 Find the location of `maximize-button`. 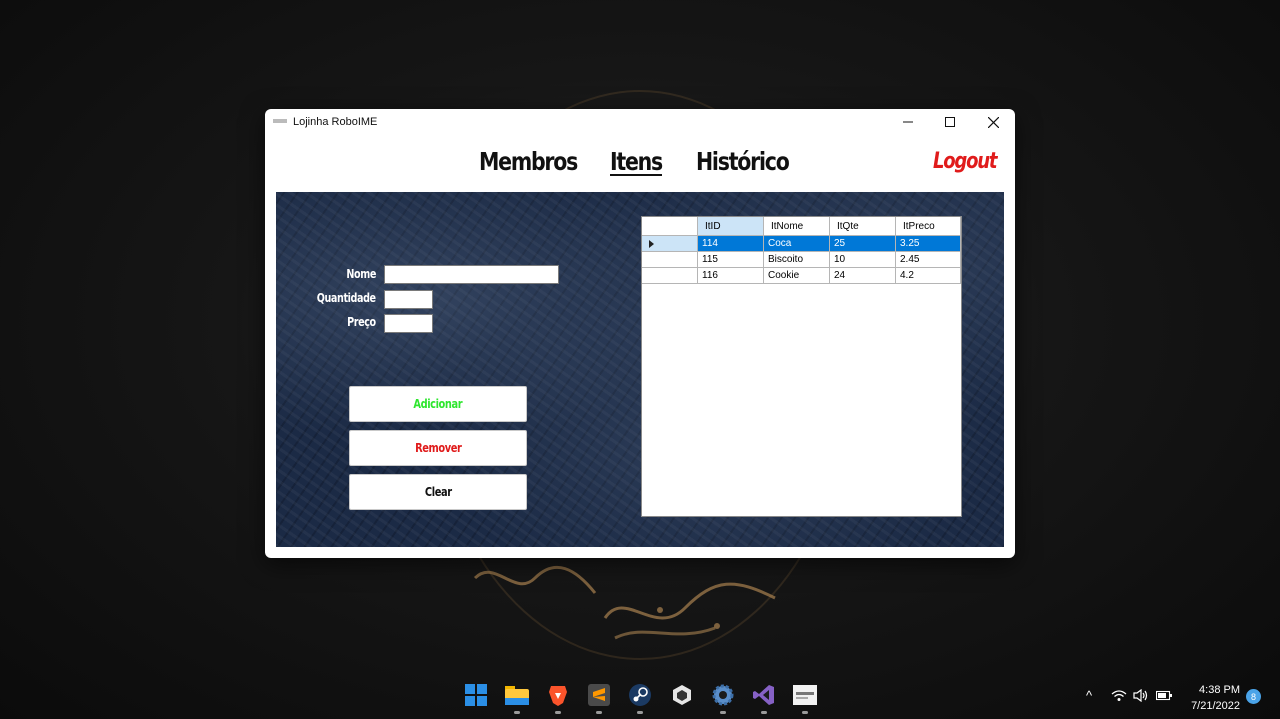

maximize-button is located at coordinates (950, 122).